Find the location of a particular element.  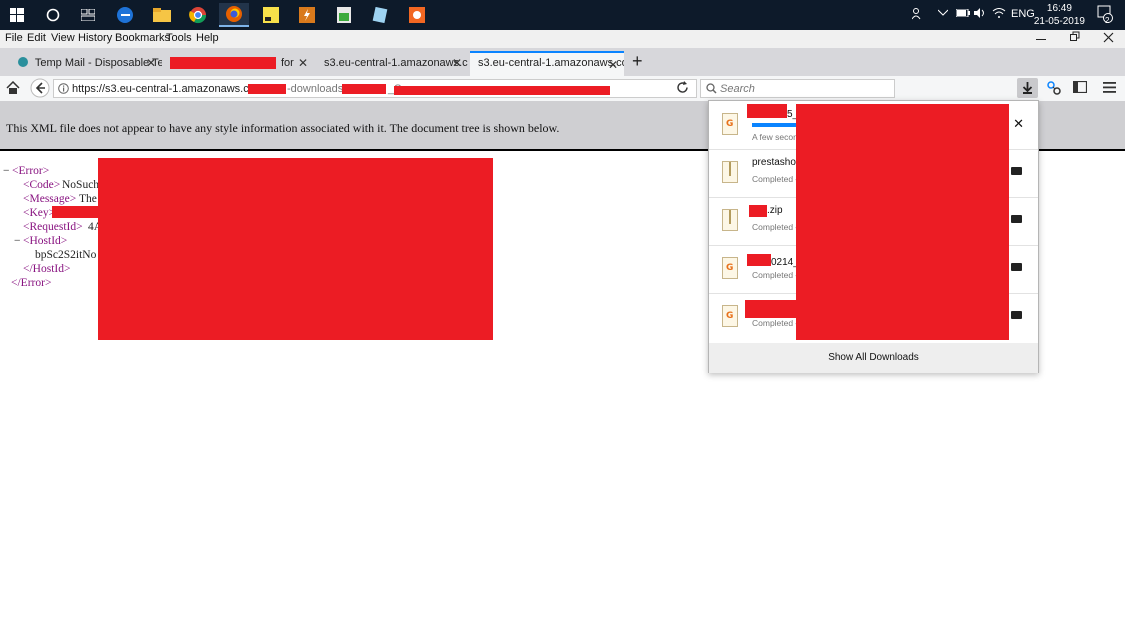

menu-view: View is located at coordinates (63, 38).